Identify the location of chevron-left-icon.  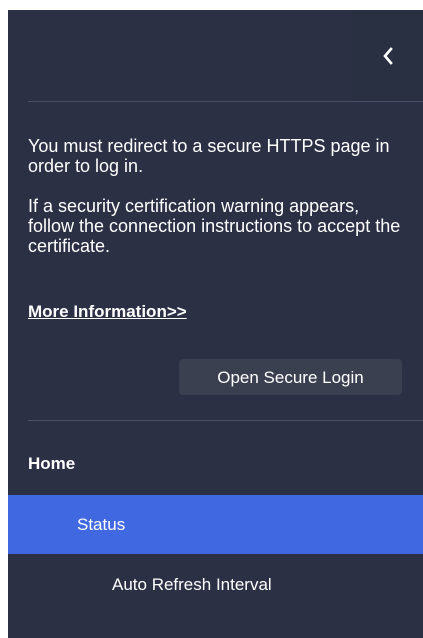
(387, 55).